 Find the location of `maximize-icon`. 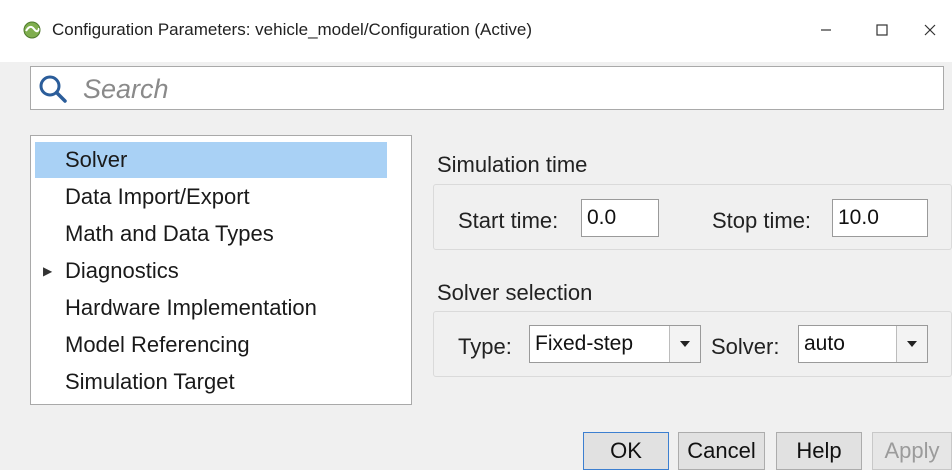

maximize-icon is located at coordinates (882, 30).